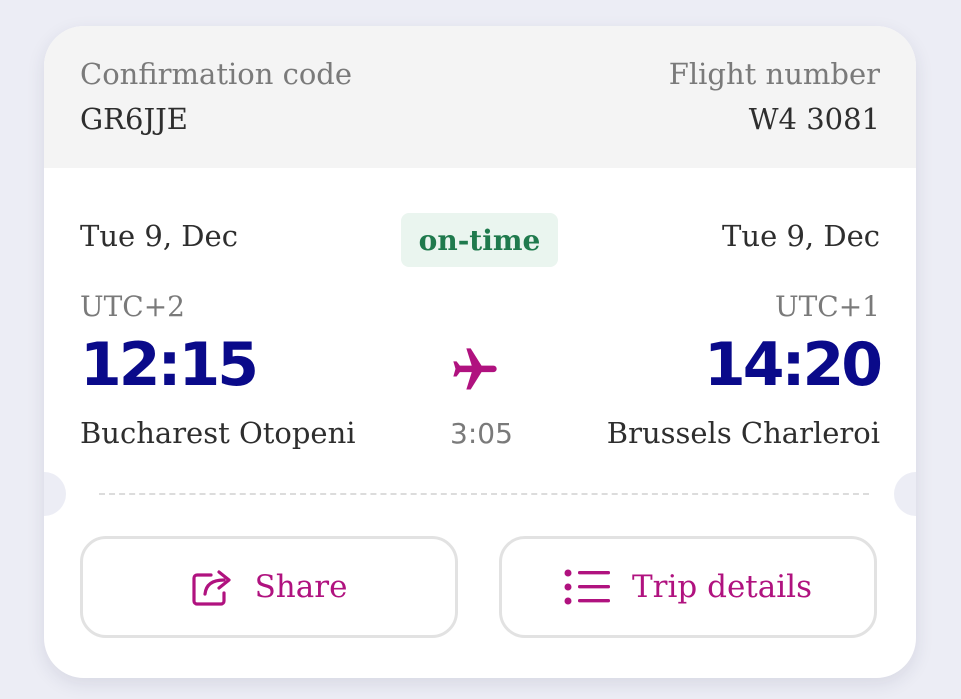 This screenshot has height=699, width=961. Describe the element at coordinates (301, 587) in the screenshot. I see `share-label: Share` at that location.